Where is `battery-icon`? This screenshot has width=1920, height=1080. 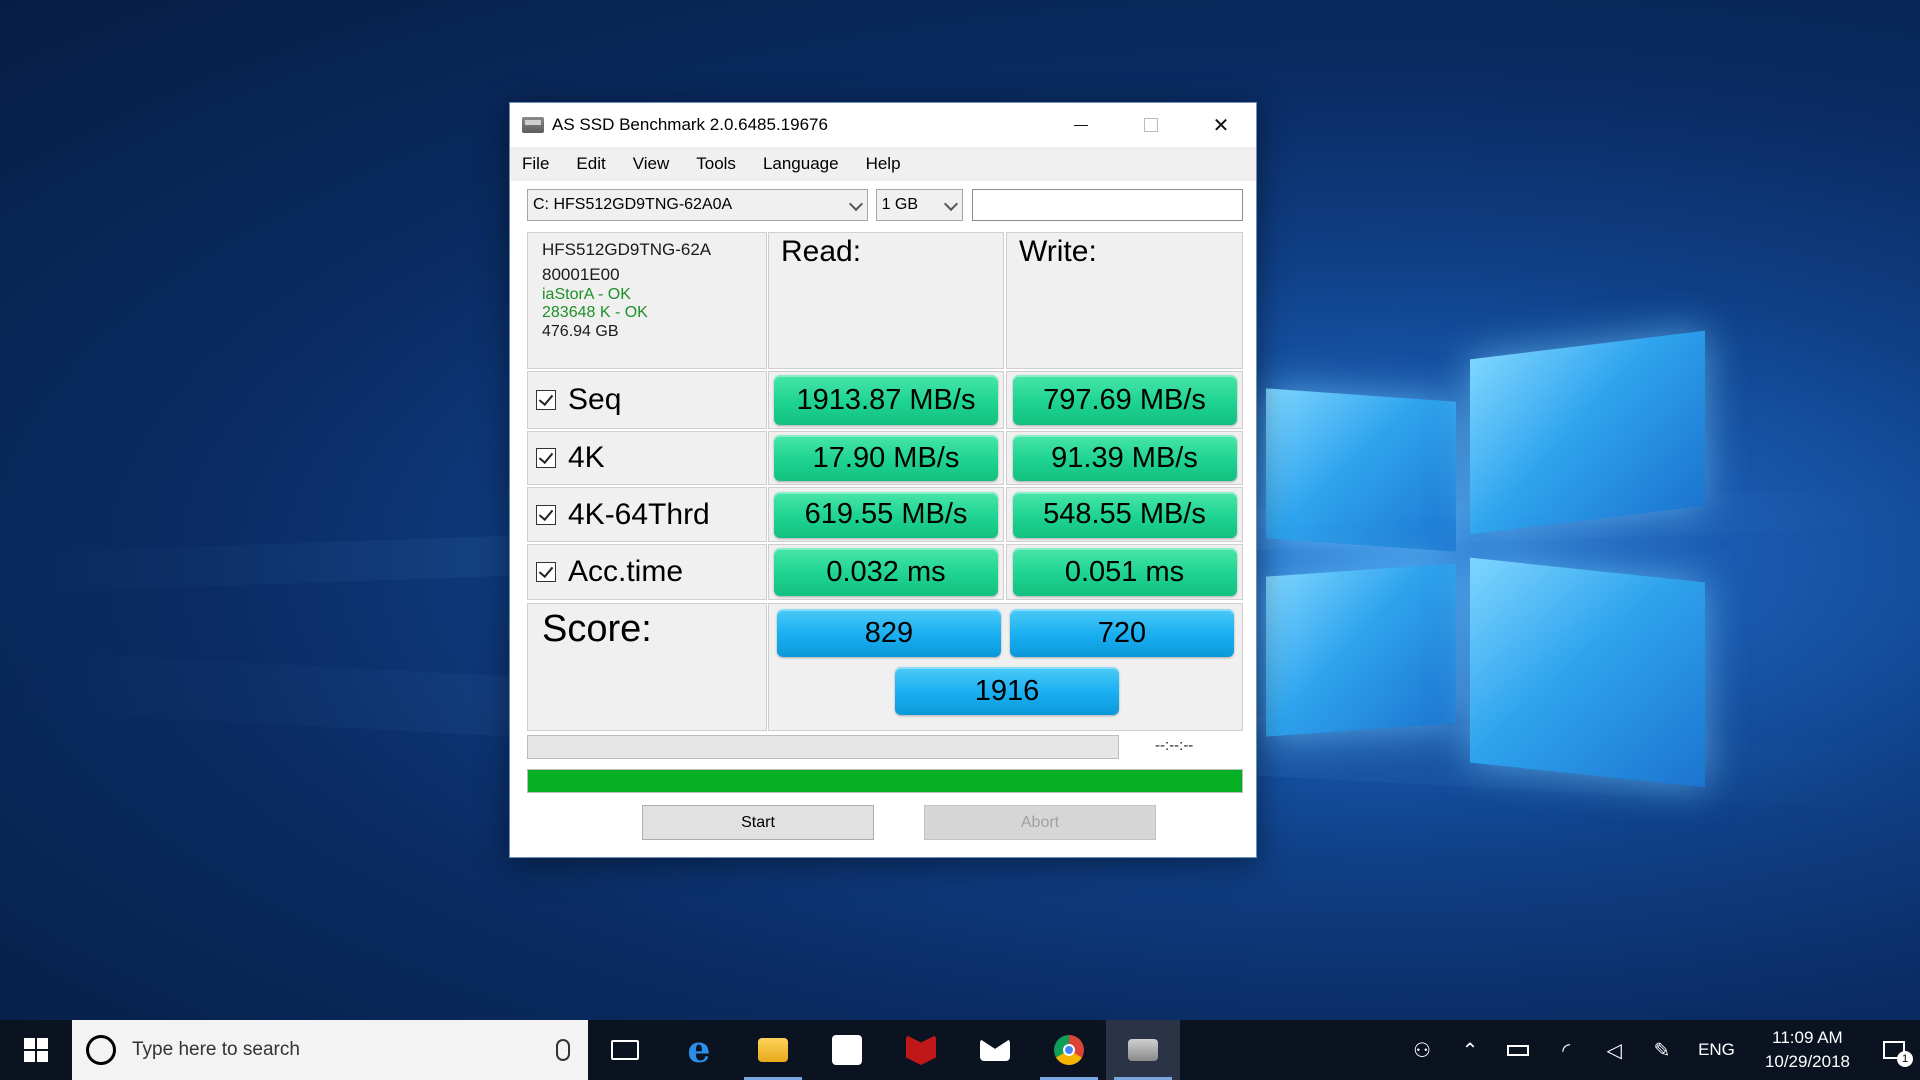
battery-icon is located at coordinates (1518, 1050).